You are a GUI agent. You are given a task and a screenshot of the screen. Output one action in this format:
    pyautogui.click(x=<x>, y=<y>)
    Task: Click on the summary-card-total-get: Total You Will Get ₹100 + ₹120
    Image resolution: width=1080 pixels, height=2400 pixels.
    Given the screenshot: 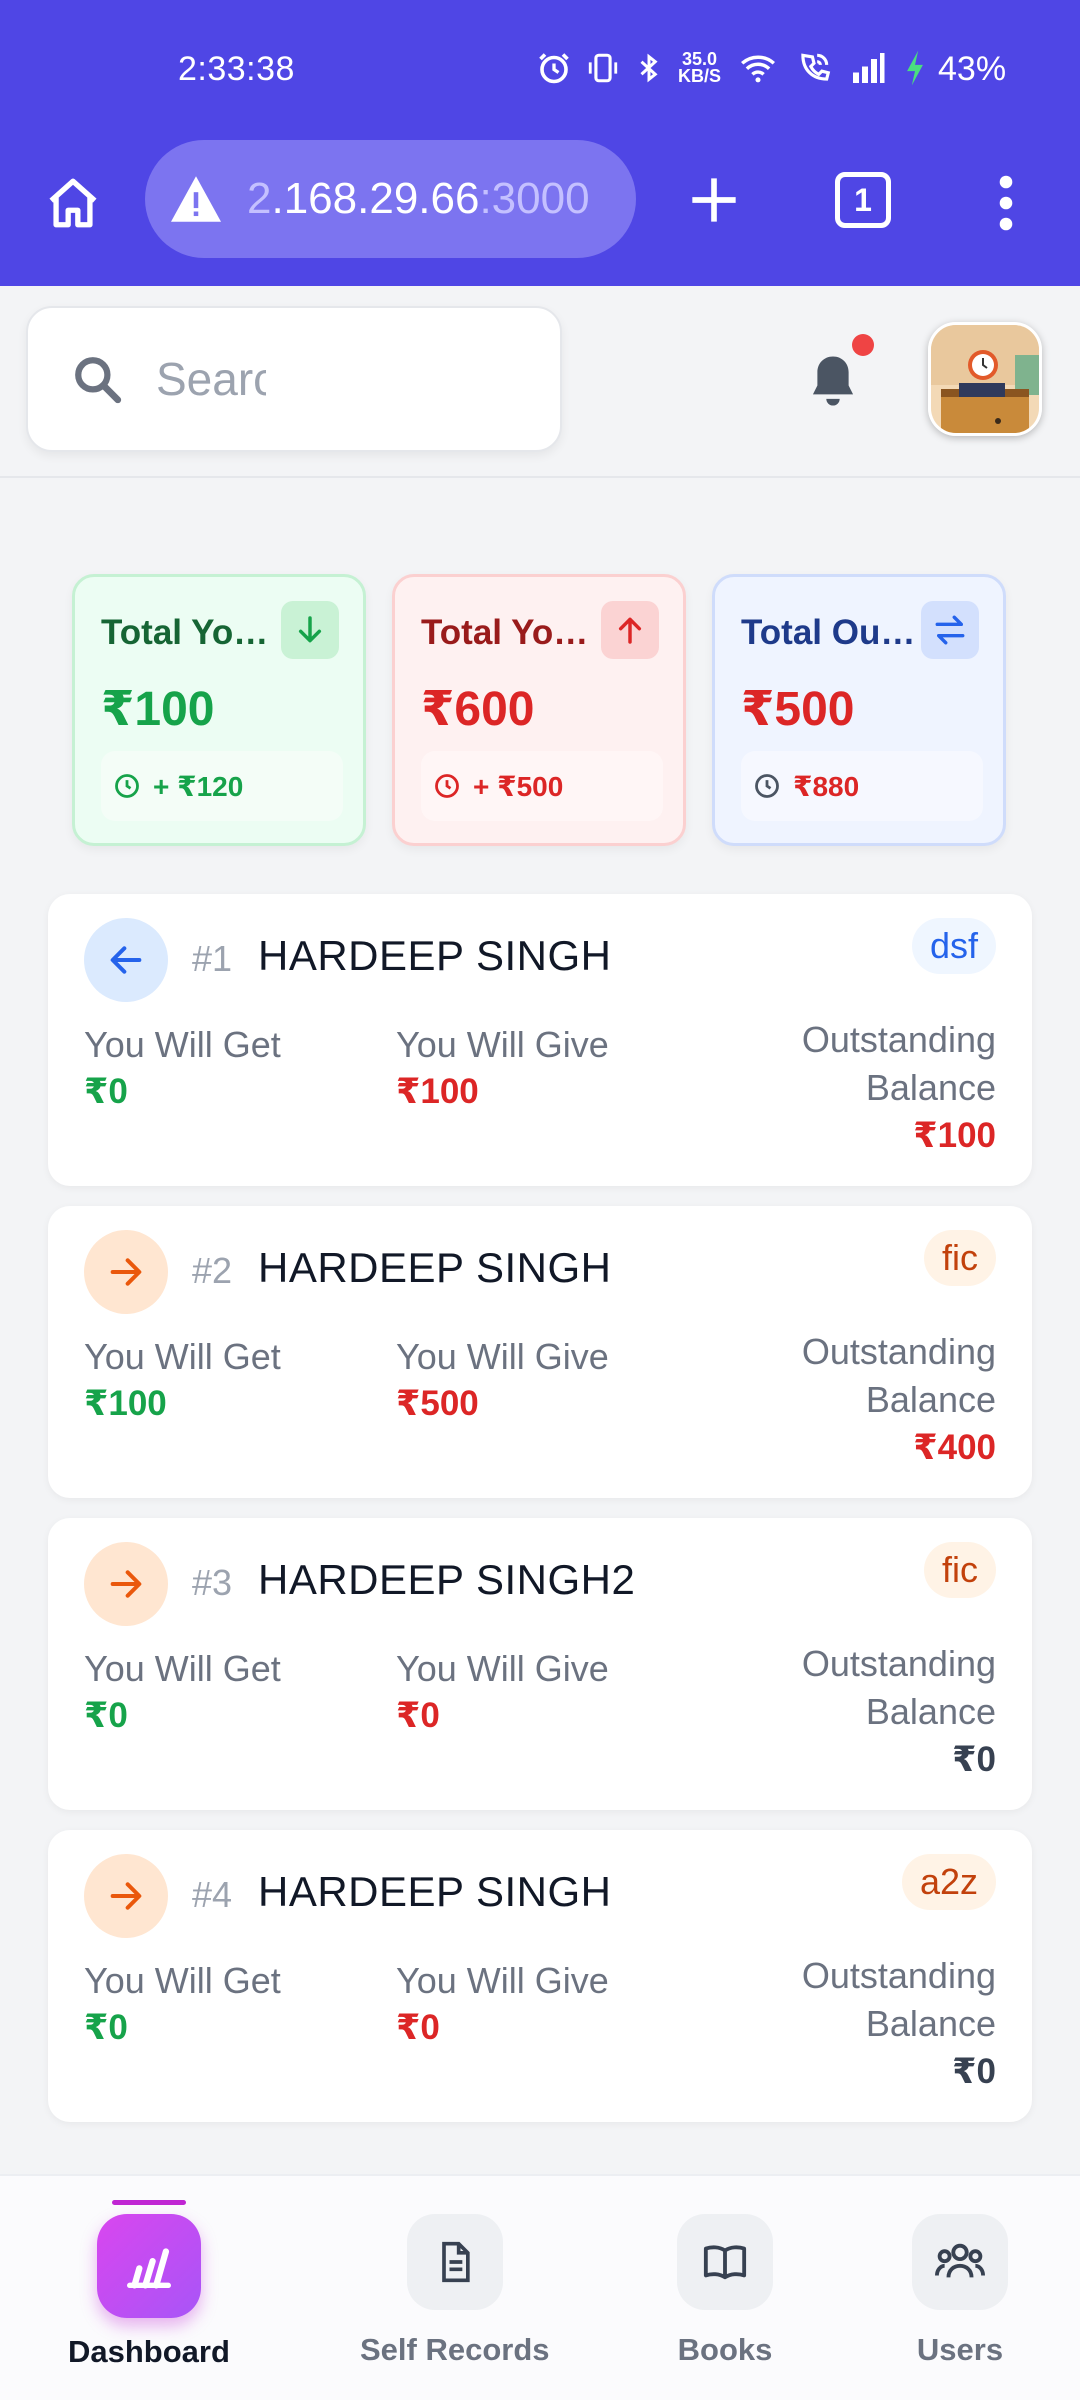 What is the action you would take?
    pyautogui.click(x=219, y=710)
    